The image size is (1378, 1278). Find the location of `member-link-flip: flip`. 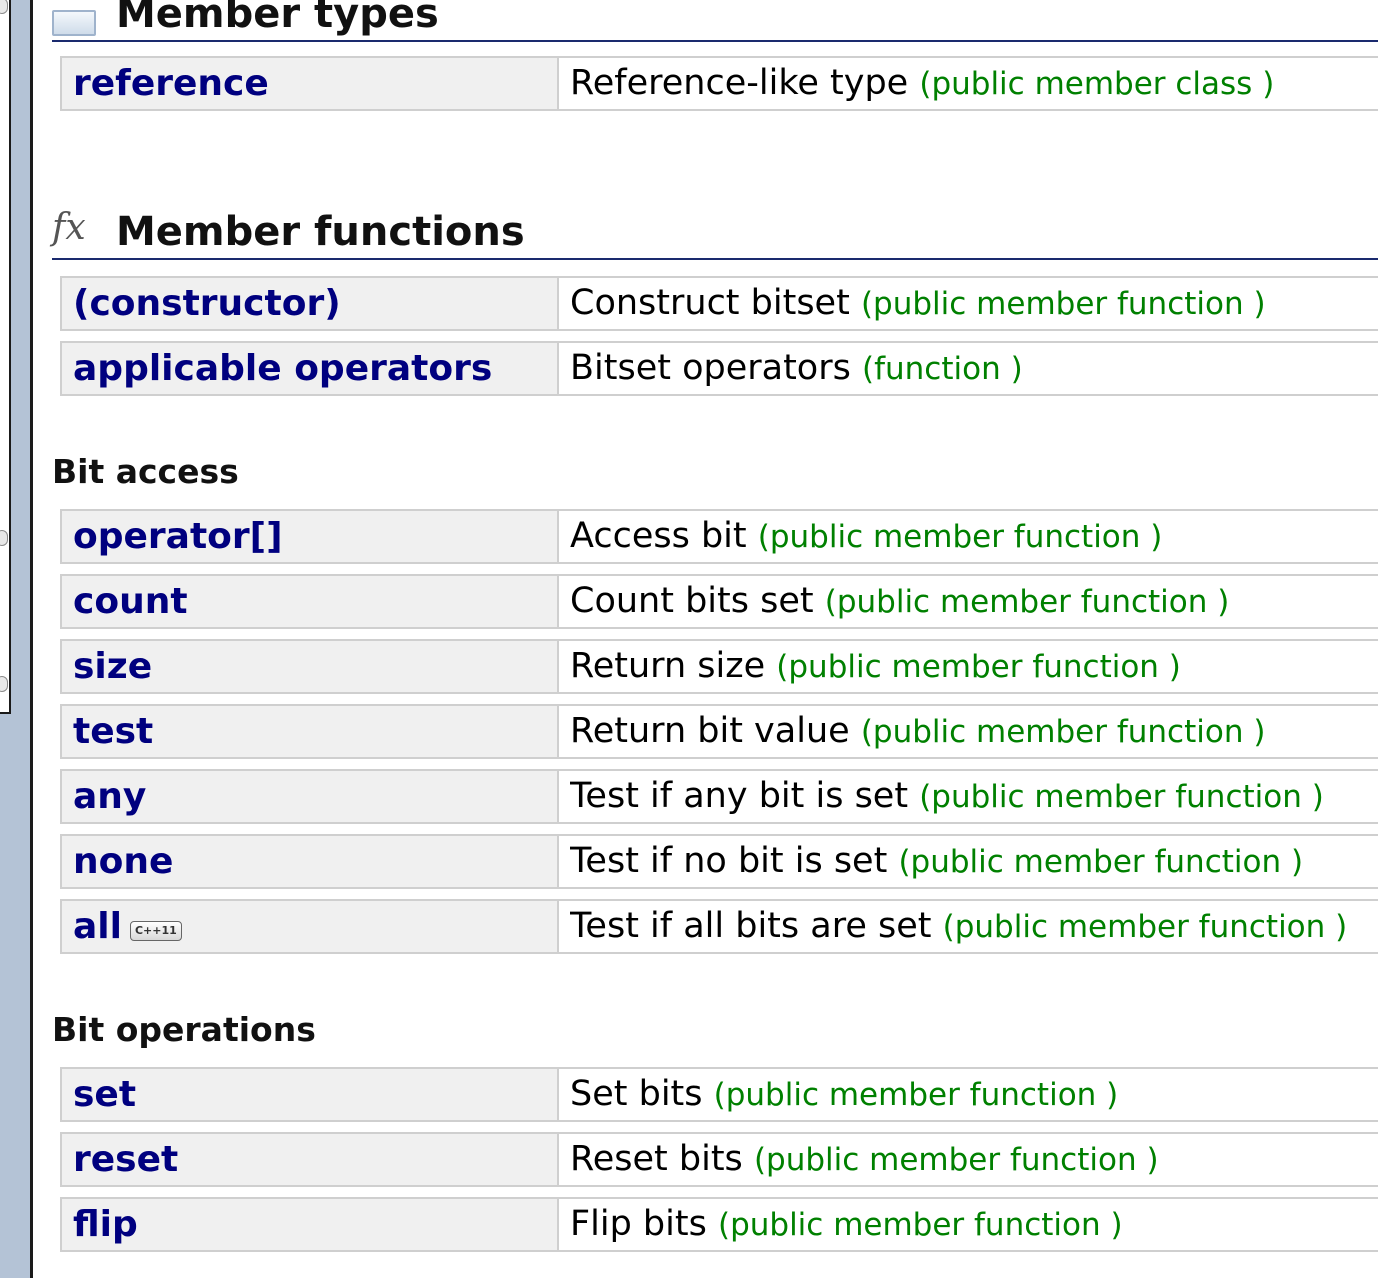

member-link-flip: flip is located at coordinates (310, 1224).